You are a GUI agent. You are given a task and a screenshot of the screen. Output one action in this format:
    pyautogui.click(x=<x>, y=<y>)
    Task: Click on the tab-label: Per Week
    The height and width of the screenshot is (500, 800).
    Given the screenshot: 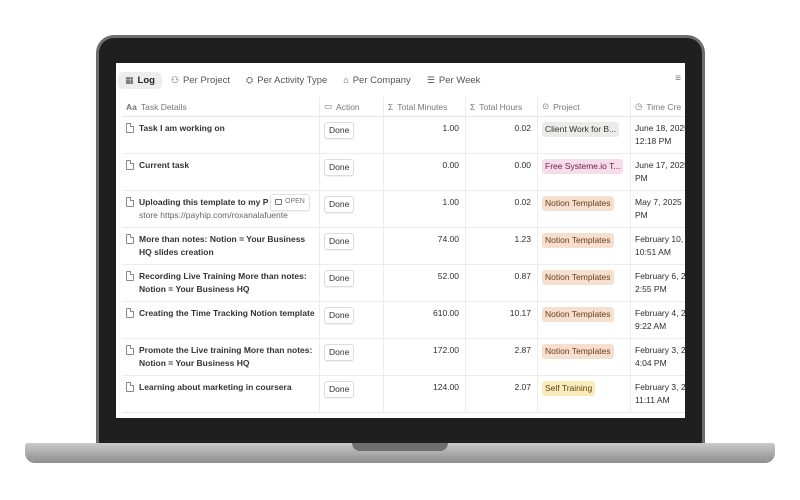 What is the action you would take?
    pyautogui.click(x=459, y=80)
    